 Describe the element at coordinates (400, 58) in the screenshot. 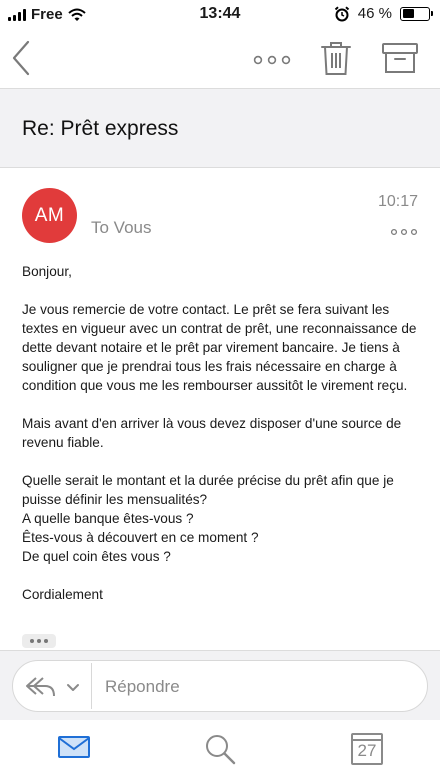

I see `archive-icon` at that location.